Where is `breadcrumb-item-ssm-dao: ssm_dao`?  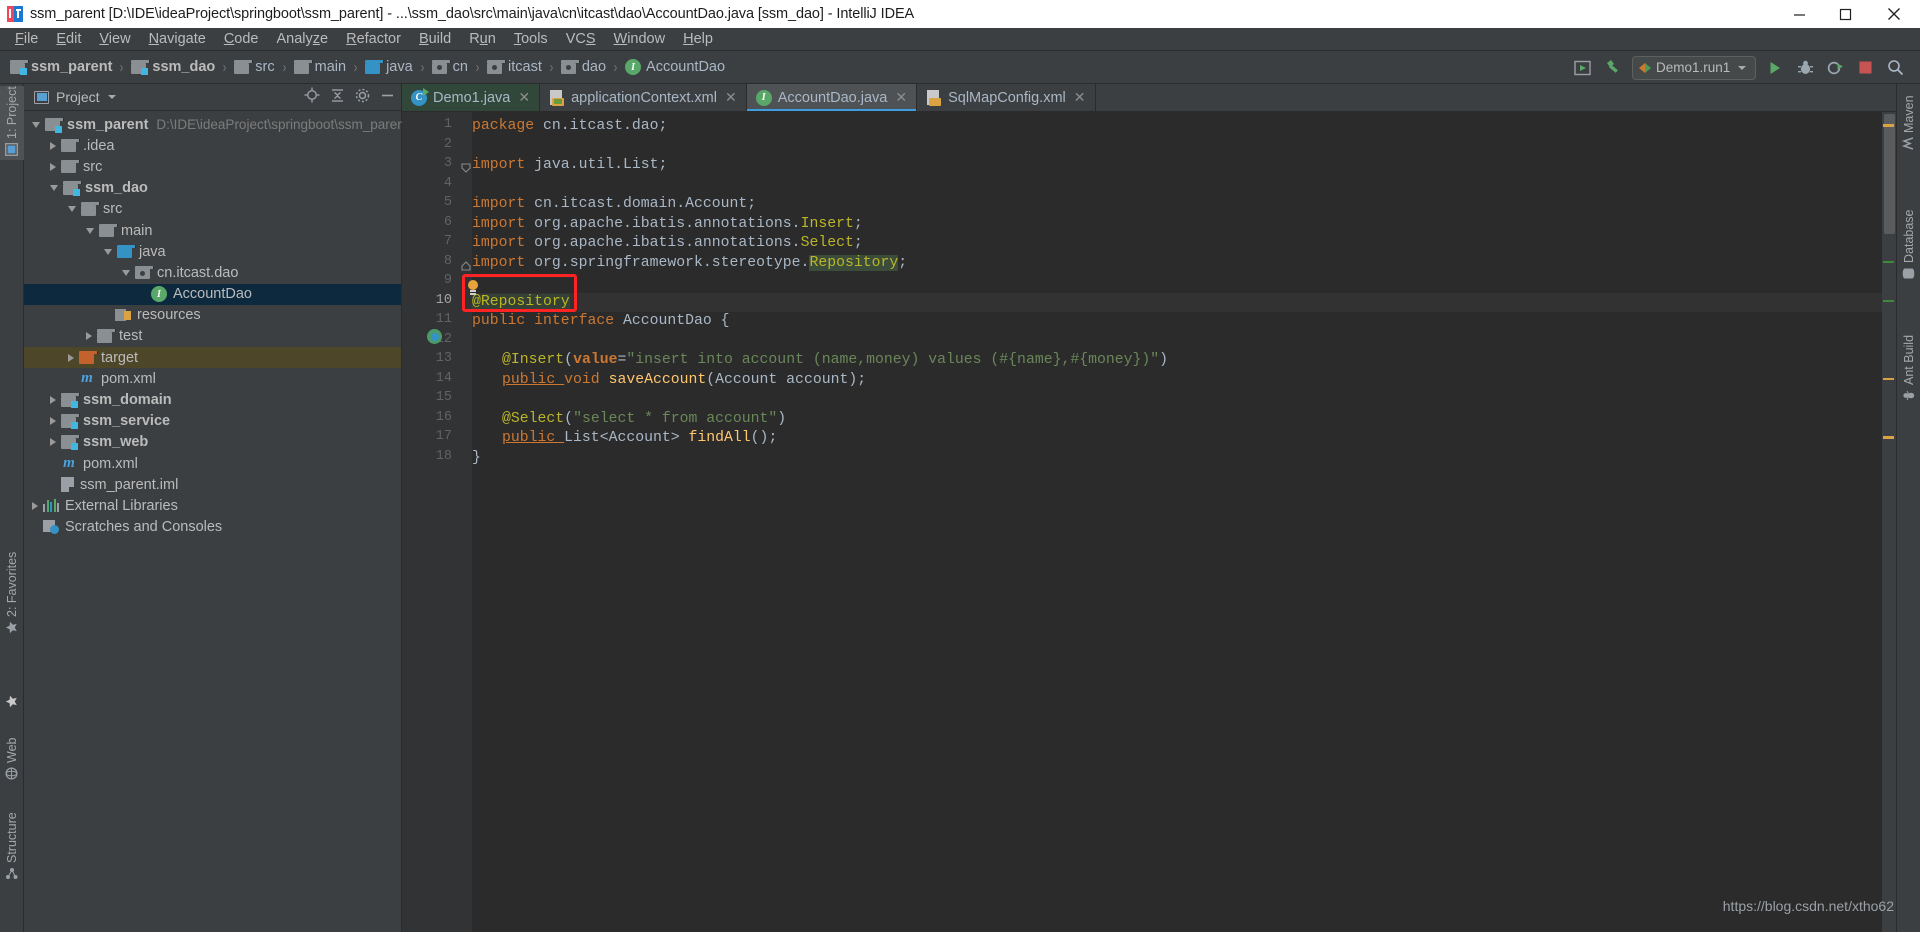 breadcrumb-item-ssm-dao: ssm_dao is located at coordinates (173, 67).